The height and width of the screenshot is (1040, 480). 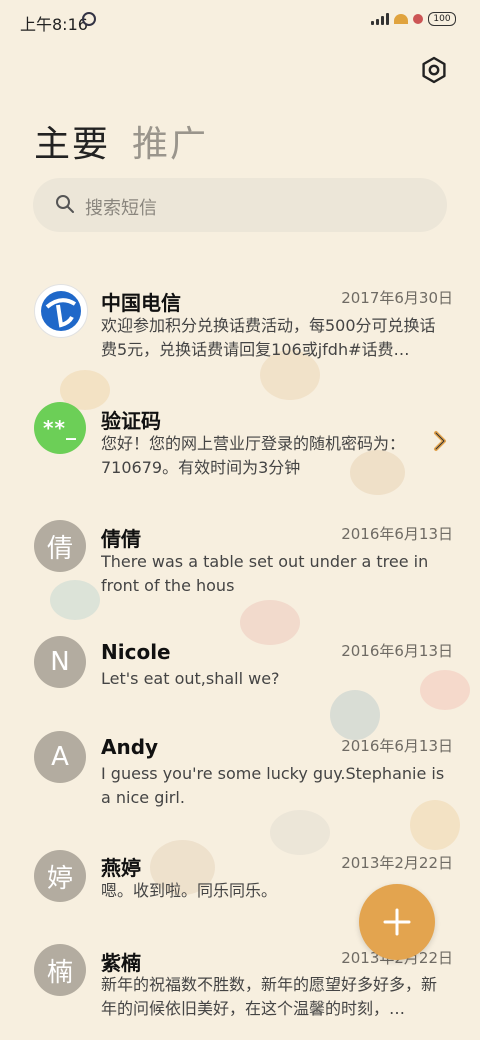 I want to click on tab-primary: 主要, so click(x=72, y=141).